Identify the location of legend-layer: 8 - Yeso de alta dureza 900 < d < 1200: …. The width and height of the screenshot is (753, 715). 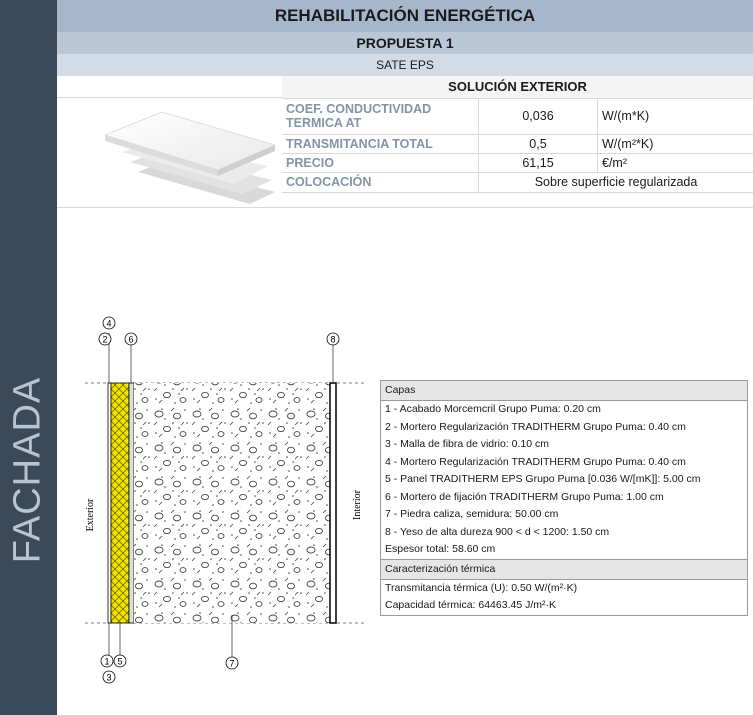
(497, 531).